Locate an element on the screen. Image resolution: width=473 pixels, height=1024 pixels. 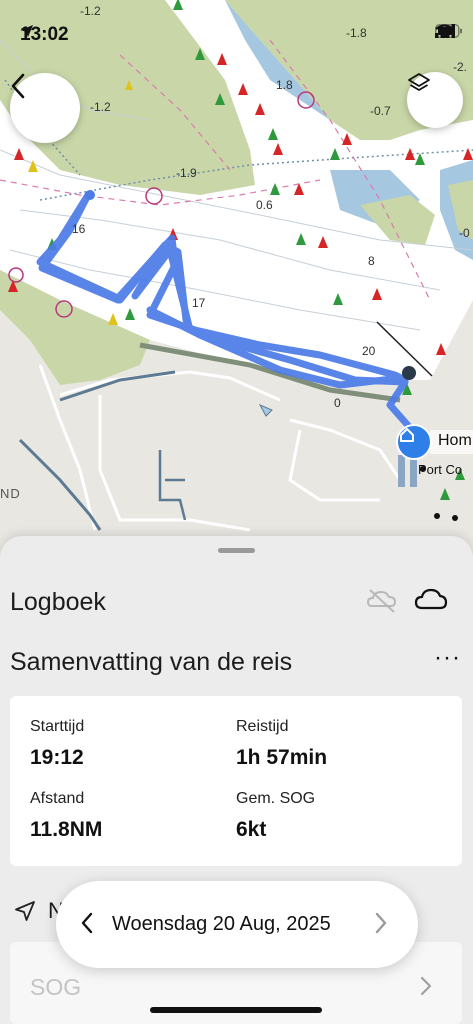
depth-label: 0.6 is located at coordinates (264, 205).